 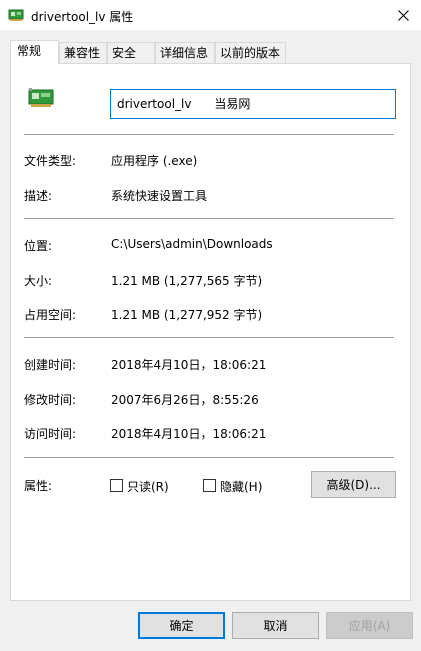 I want to click on description-label: 描述:, so click(x=38, y=196).